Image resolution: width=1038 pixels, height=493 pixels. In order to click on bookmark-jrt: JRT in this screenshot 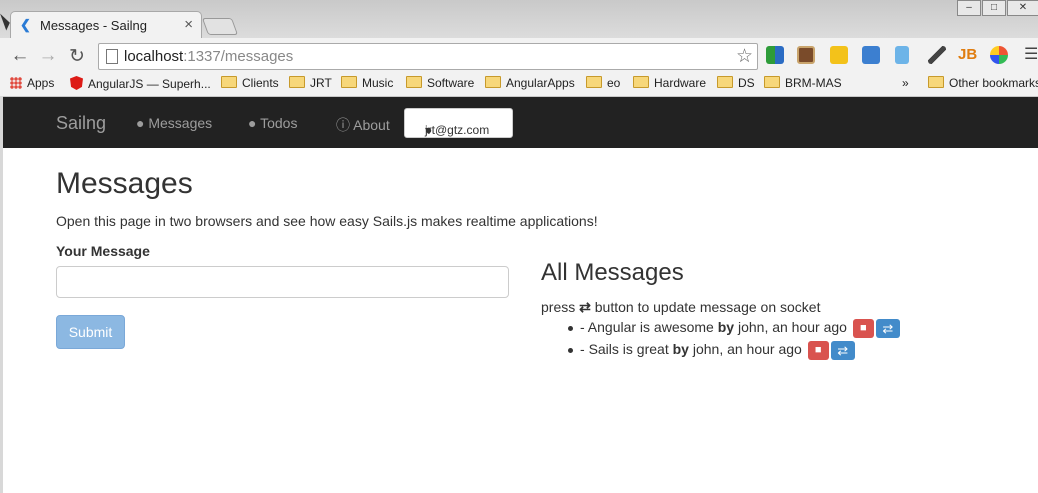, I will do `click(310, 83)`.